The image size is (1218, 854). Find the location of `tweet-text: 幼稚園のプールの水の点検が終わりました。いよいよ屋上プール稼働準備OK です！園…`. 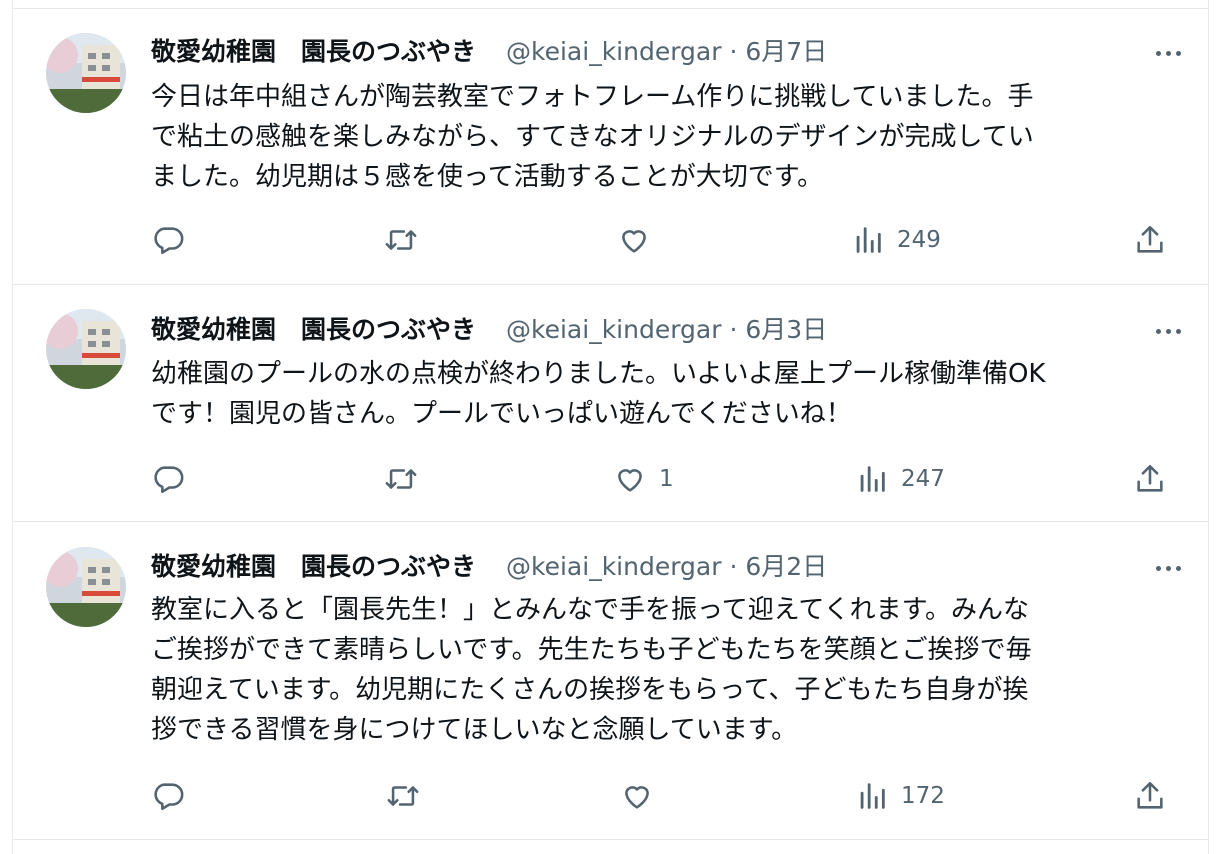

tweet-text: 幼稚園のプールの水の点検が終わりました。いよいよ屋上プール稼働準備OK です！園… is located at coordinates (598, 394).